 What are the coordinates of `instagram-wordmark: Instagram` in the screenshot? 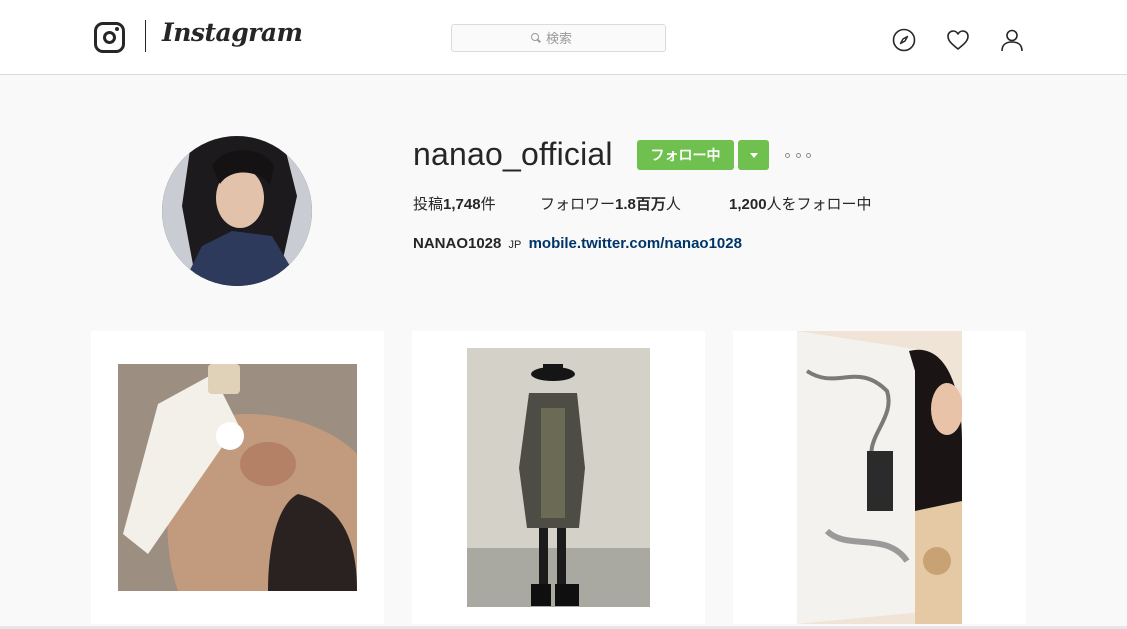 It's located at (232, 32).